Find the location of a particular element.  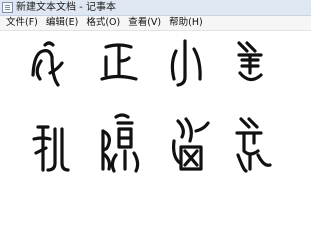

menu-view: 查看(V) is located at coordinates (144, 23).